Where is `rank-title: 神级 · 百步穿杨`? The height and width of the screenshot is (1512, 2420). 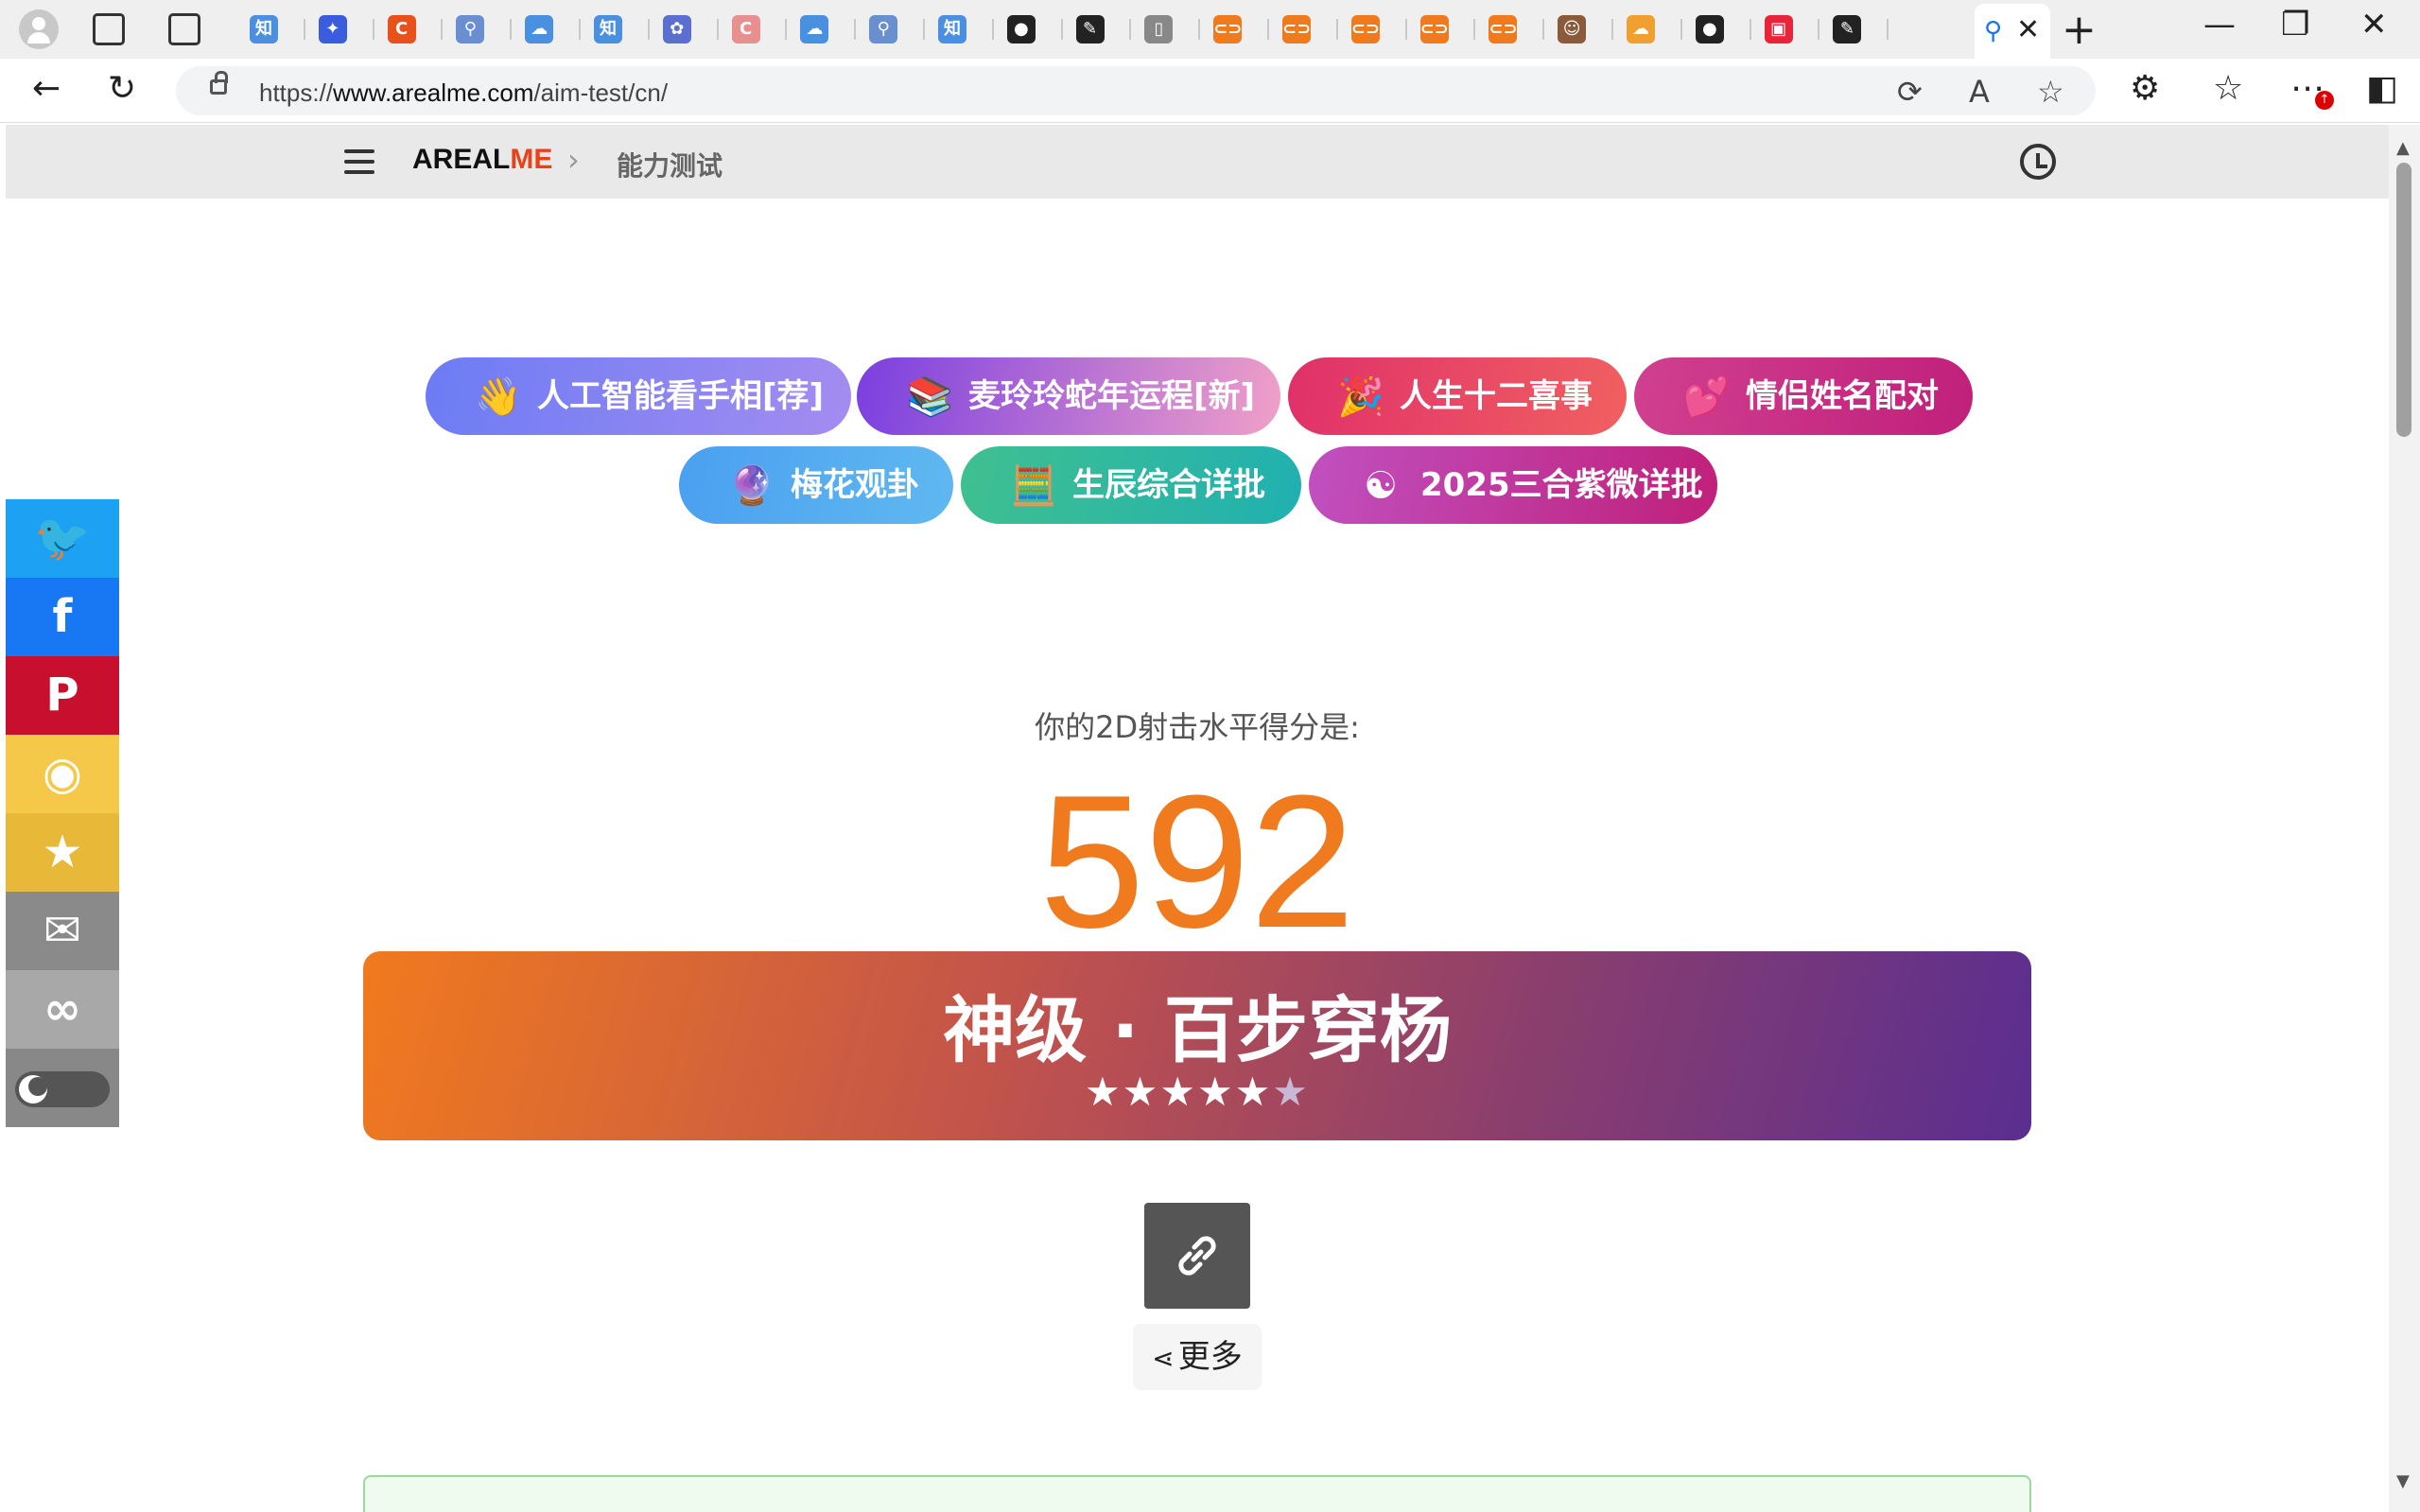 rank-title: 神级 · 百步穿杨 is located at coordinates (1197, 1030).